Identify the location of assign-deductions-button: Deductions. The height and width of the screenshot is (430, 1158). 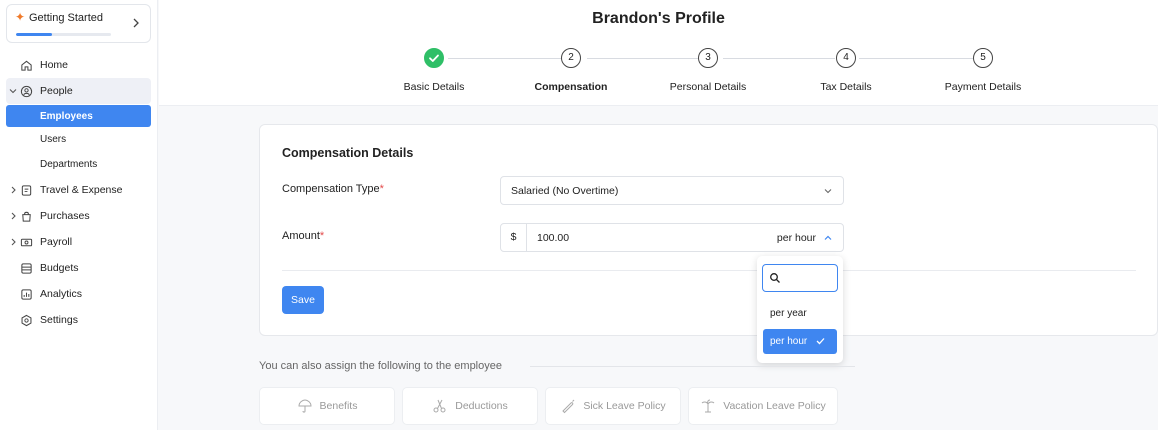
(470, 406).